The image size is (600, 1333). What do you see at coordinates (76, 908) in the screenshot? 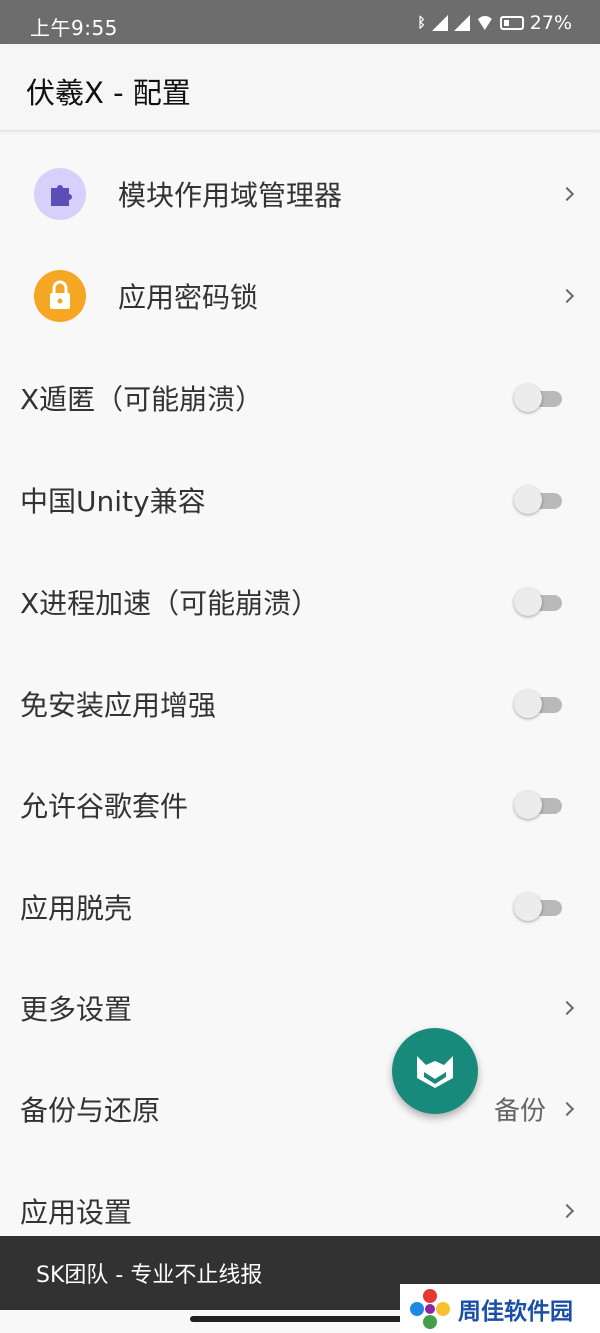
I see `item-label: 应用脱壳` at bounding box center [76, 908].